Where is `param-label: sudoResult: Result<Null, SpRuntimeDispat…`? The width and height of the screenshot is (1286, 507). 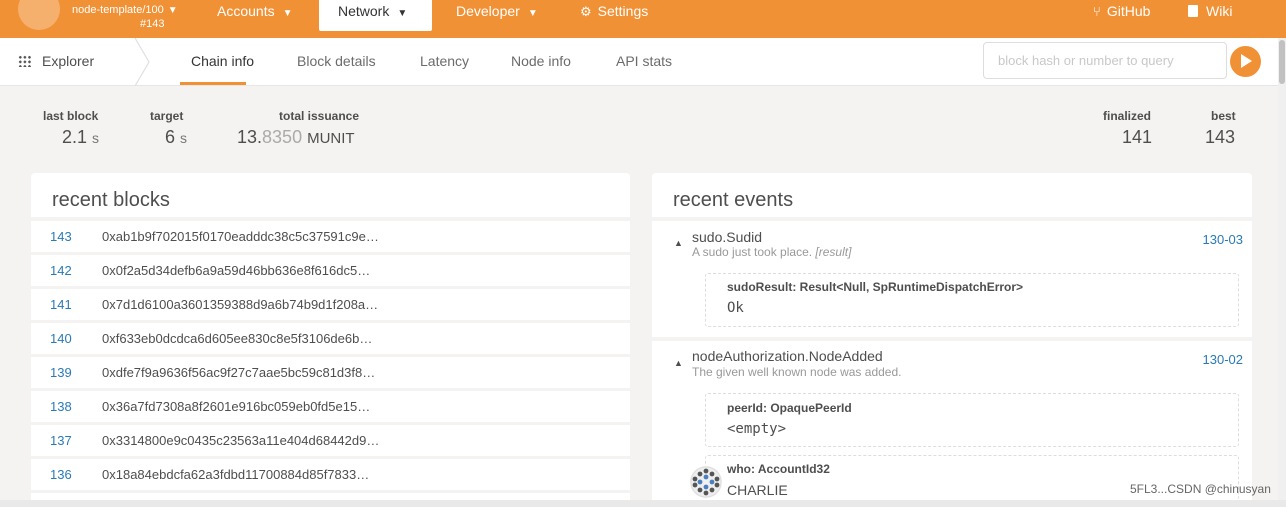 param-label: sudoResult: Result<Null, SpRuntimeDispat… is located at coordinates (875, 287).